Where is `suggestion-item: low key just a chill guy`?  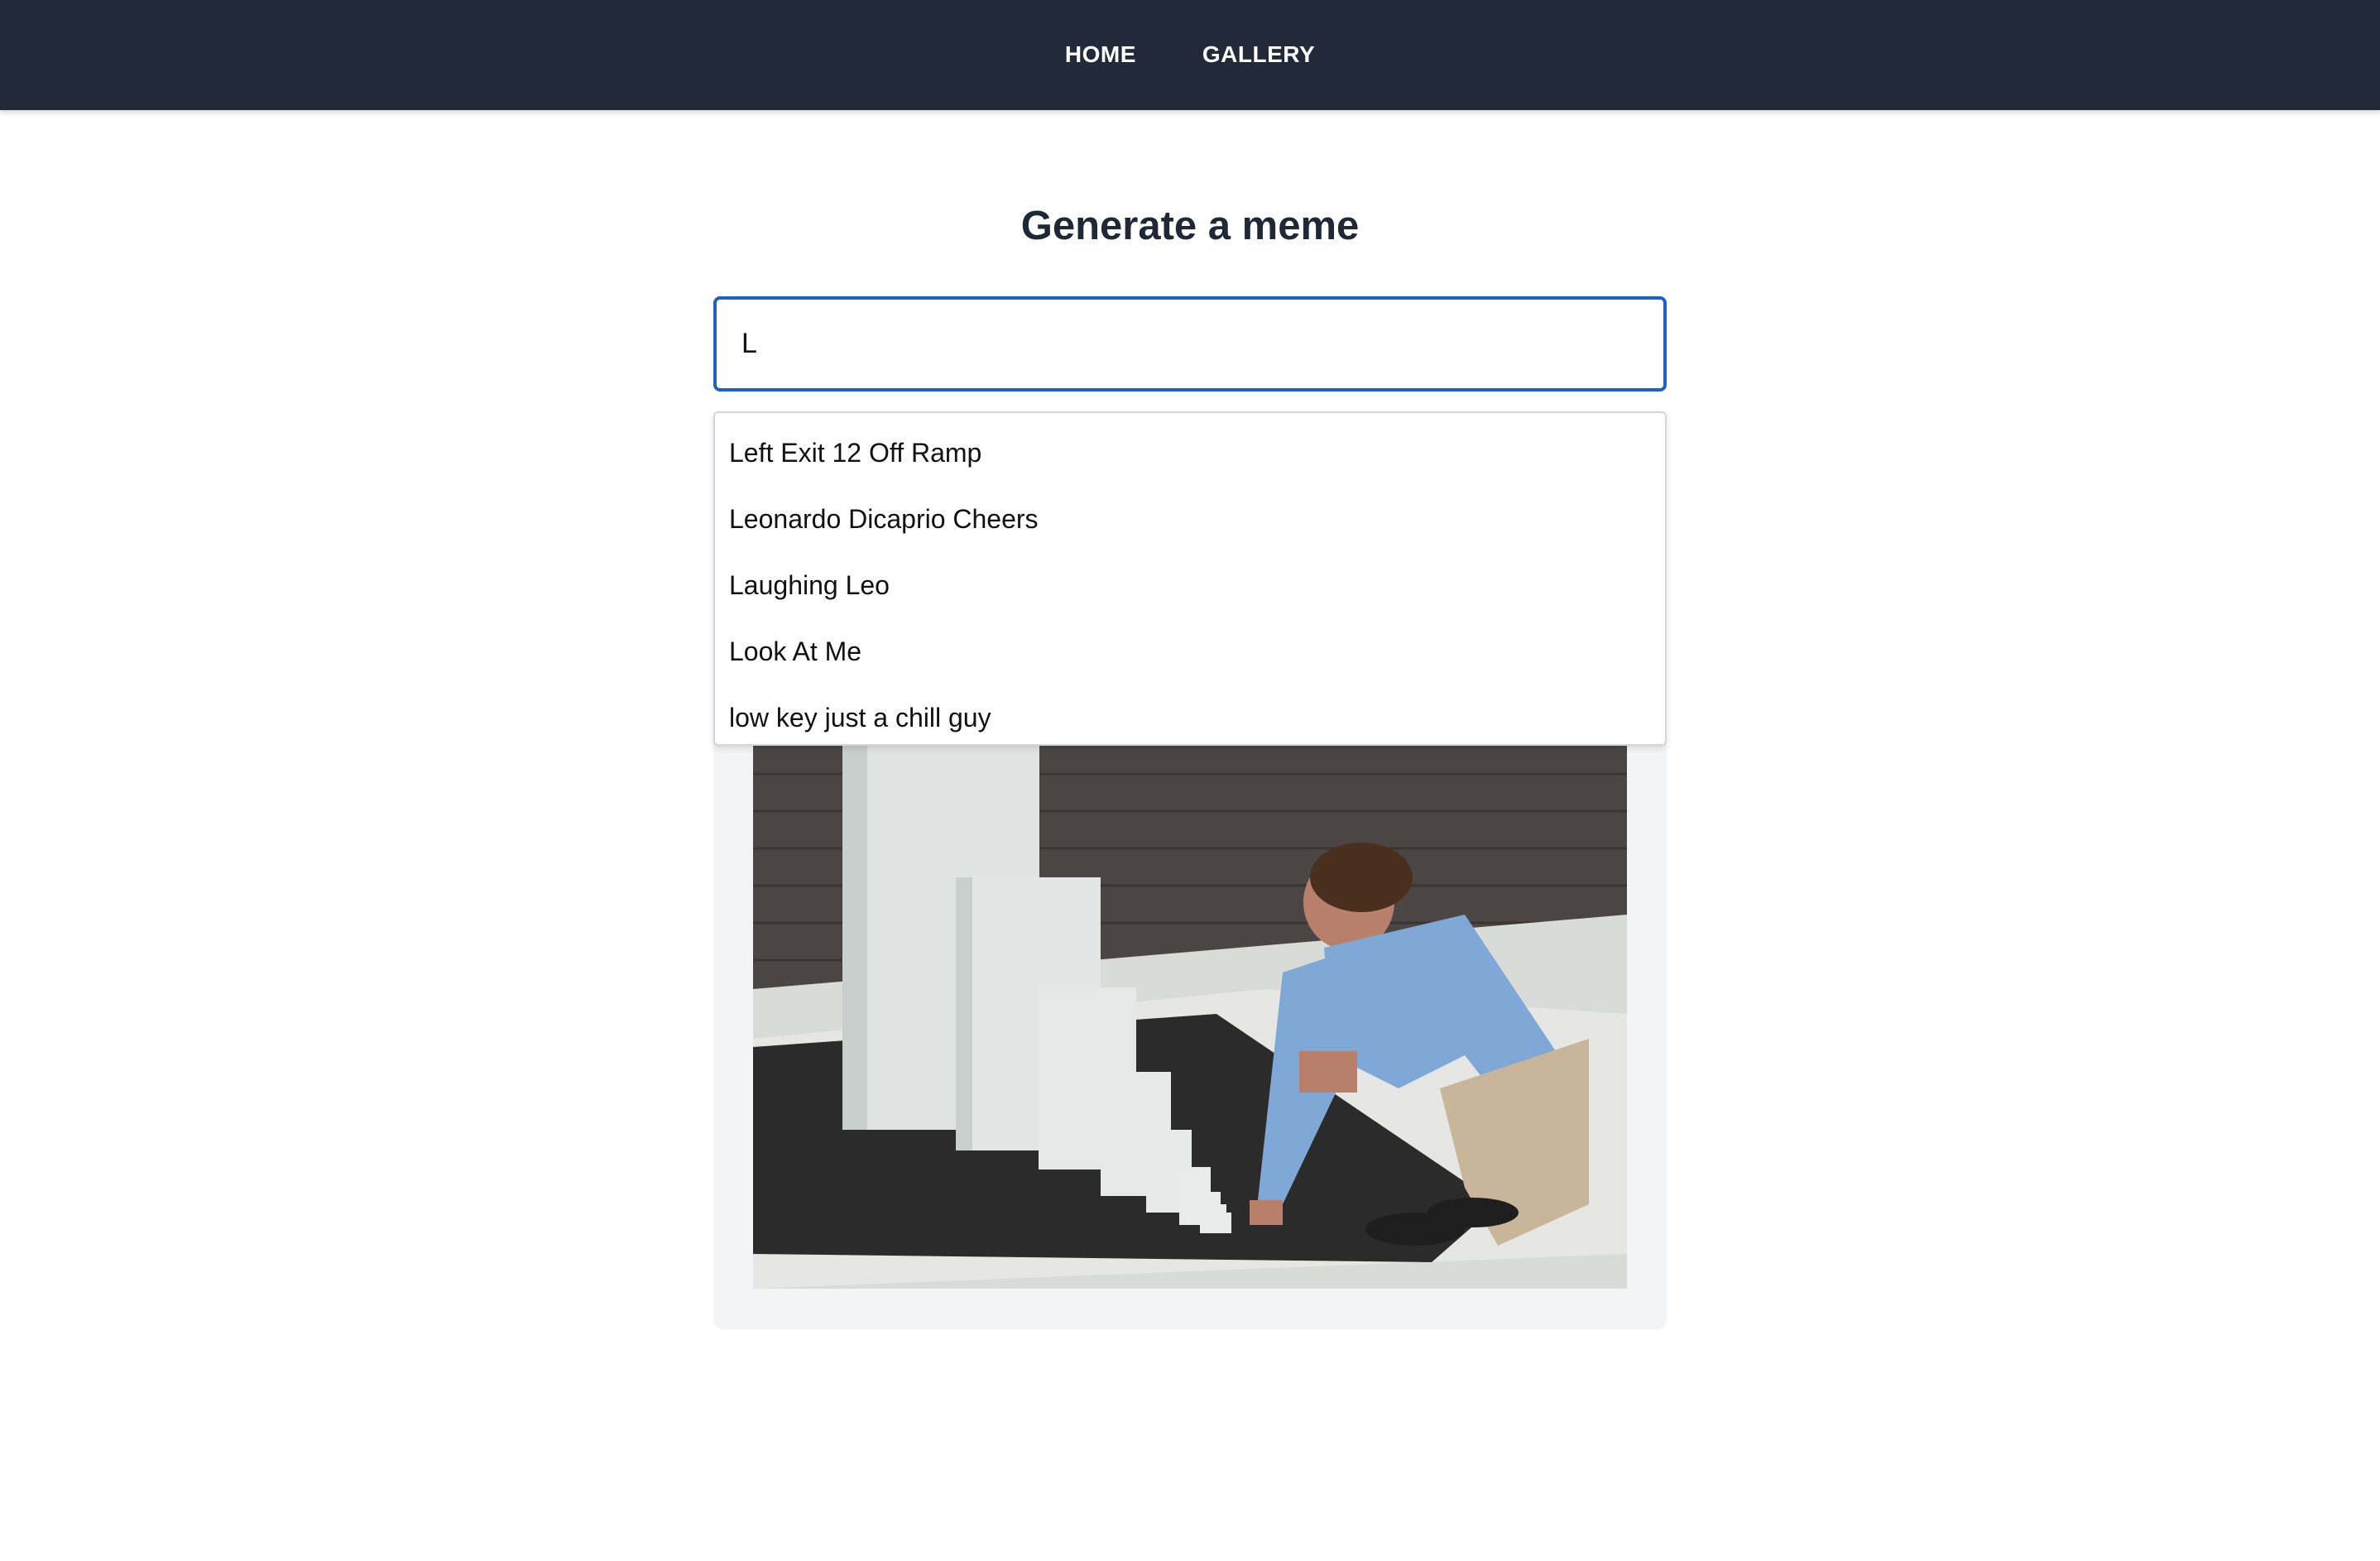
suggestion-item: low key just a chill guy is located at coordinates (1190, 717).